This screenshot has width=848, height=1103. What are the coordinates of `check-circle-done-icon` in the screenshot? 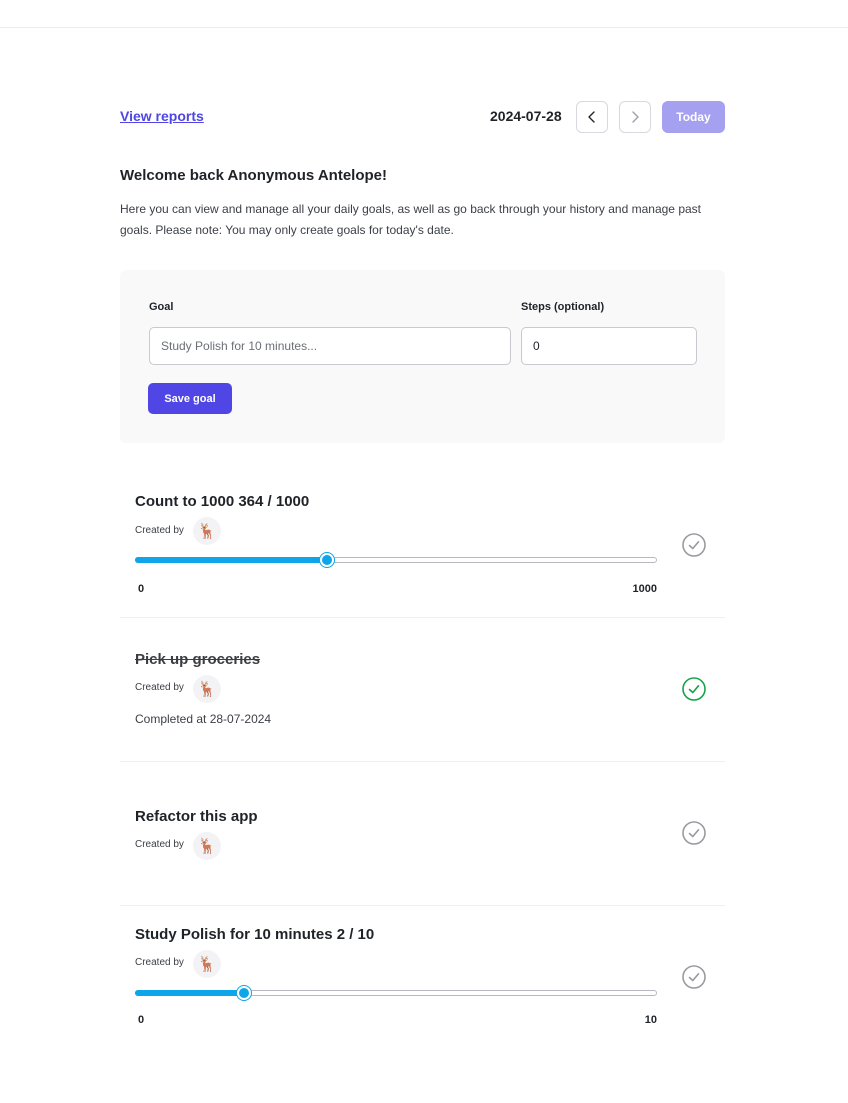 It's located at (694, 689).